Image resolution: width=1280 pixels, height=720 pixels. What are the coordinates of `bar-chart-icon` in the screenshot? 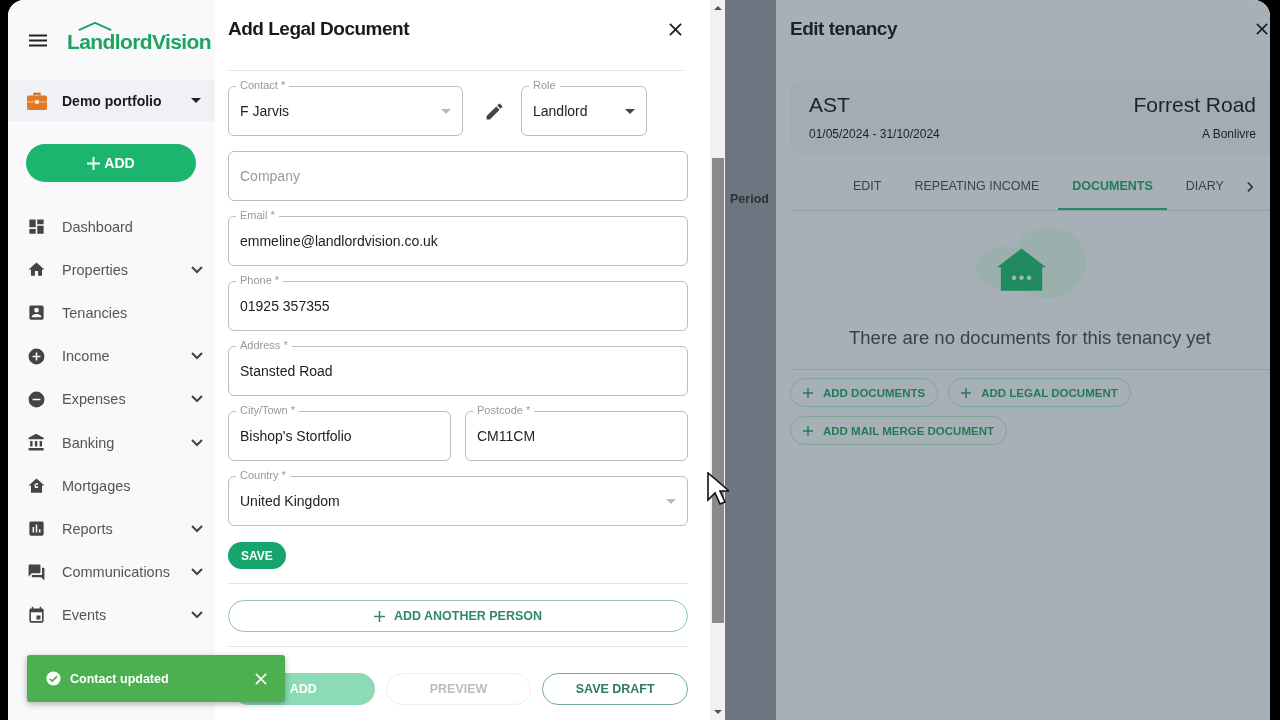 It's located at (36, 529).